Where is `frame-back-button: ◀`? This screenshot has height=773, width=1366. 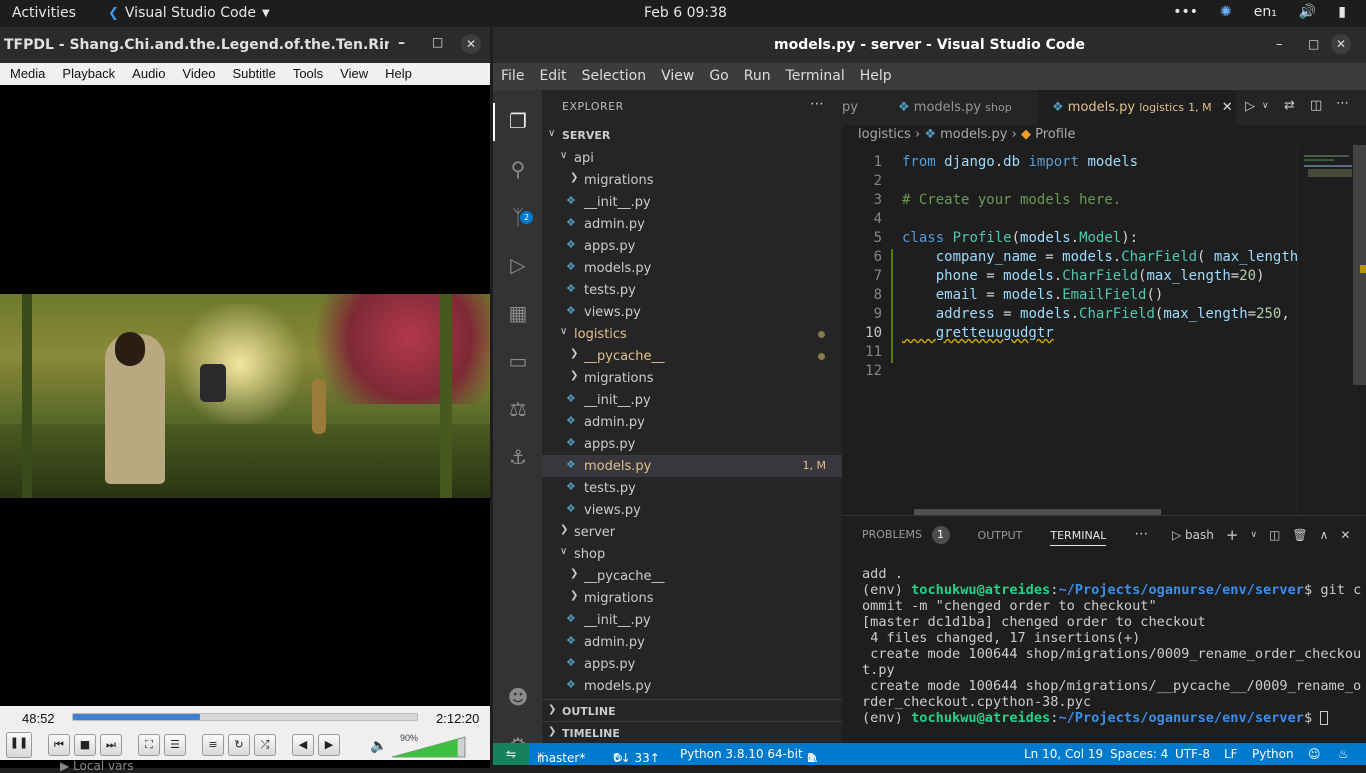
frame-back-button: ◀ is located at coordinates (303, 745).